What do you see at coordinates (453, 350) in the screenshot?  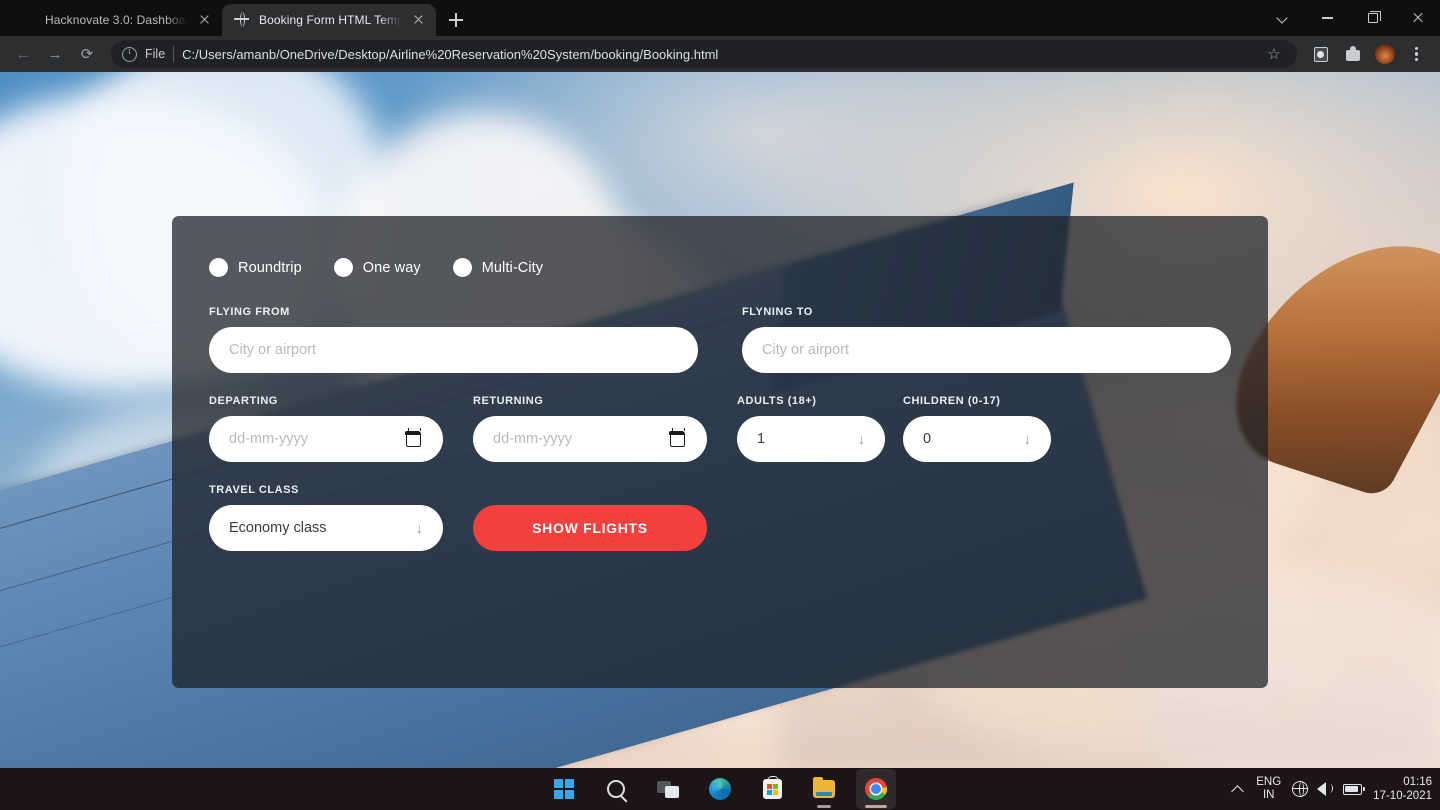 I see `flying-from-input: City or airport` at bounding box center [453, 350].